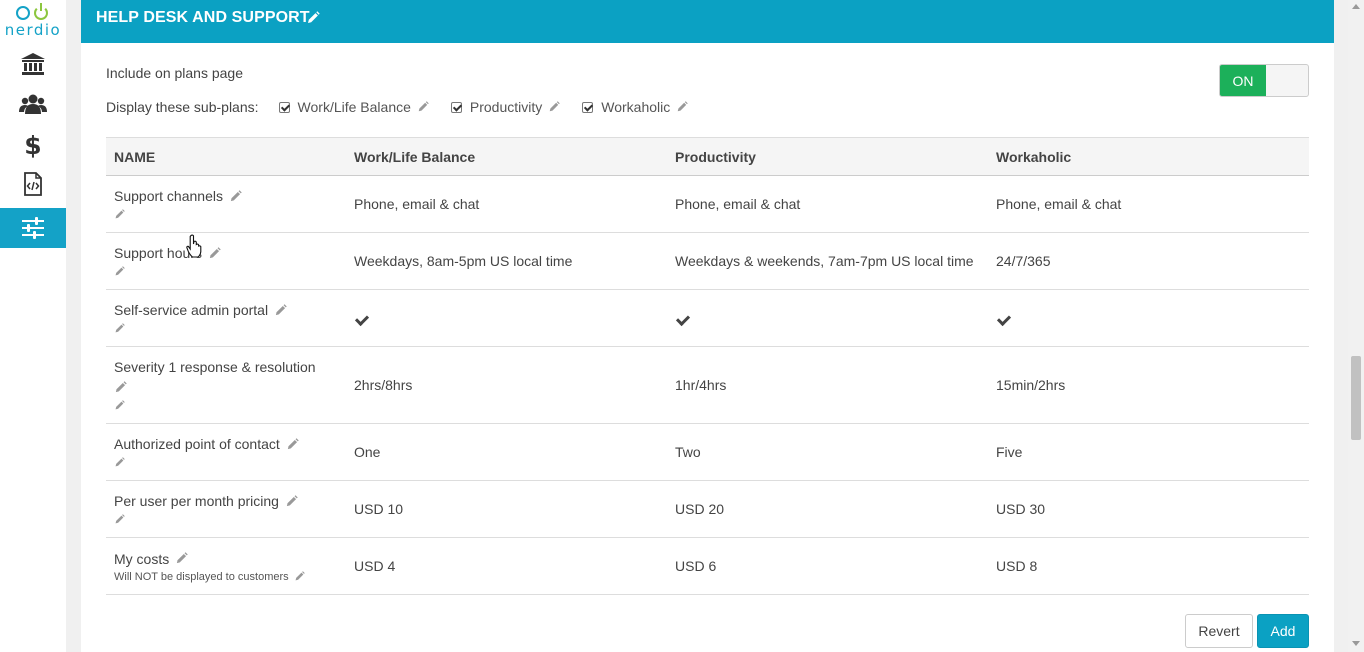 The width and height of the screenshot is (1364, 652). Describe the element at coordinates (1148, 156) in the screenshot. I see `header-workaholic: Workaholic` at that location.